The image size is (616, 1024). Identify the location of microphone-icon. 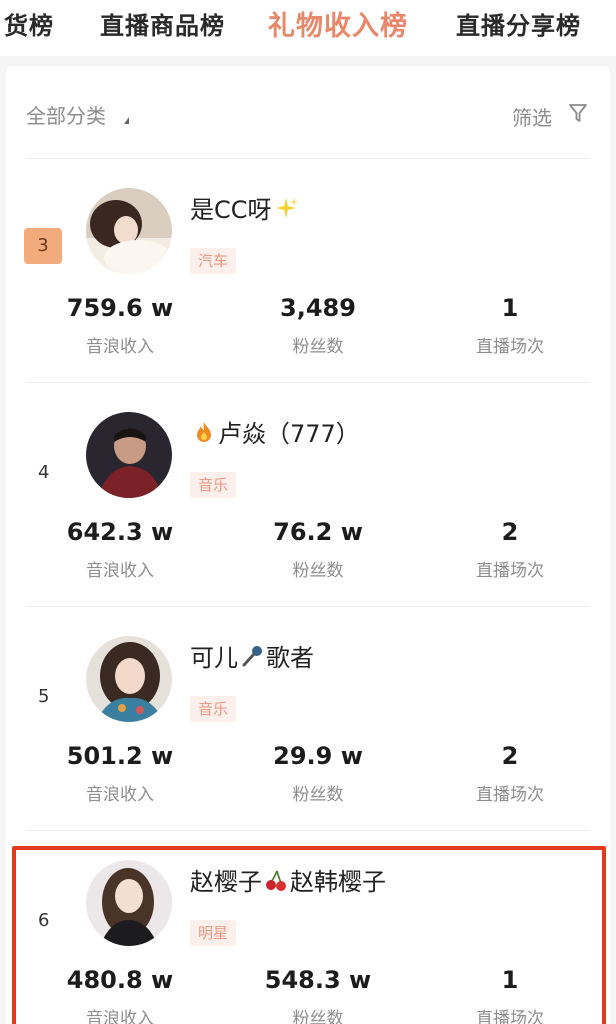
(252, 655).